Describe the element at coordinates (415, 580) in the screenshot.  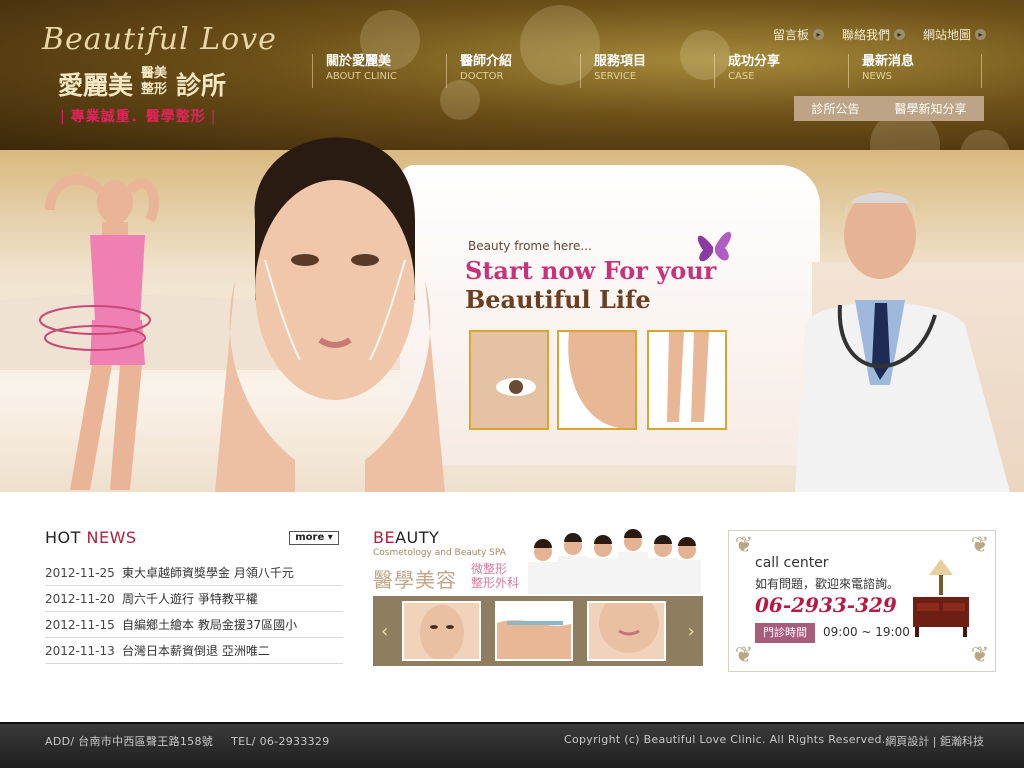
I see `beauty-cn-title: 醫學美容` at that location.